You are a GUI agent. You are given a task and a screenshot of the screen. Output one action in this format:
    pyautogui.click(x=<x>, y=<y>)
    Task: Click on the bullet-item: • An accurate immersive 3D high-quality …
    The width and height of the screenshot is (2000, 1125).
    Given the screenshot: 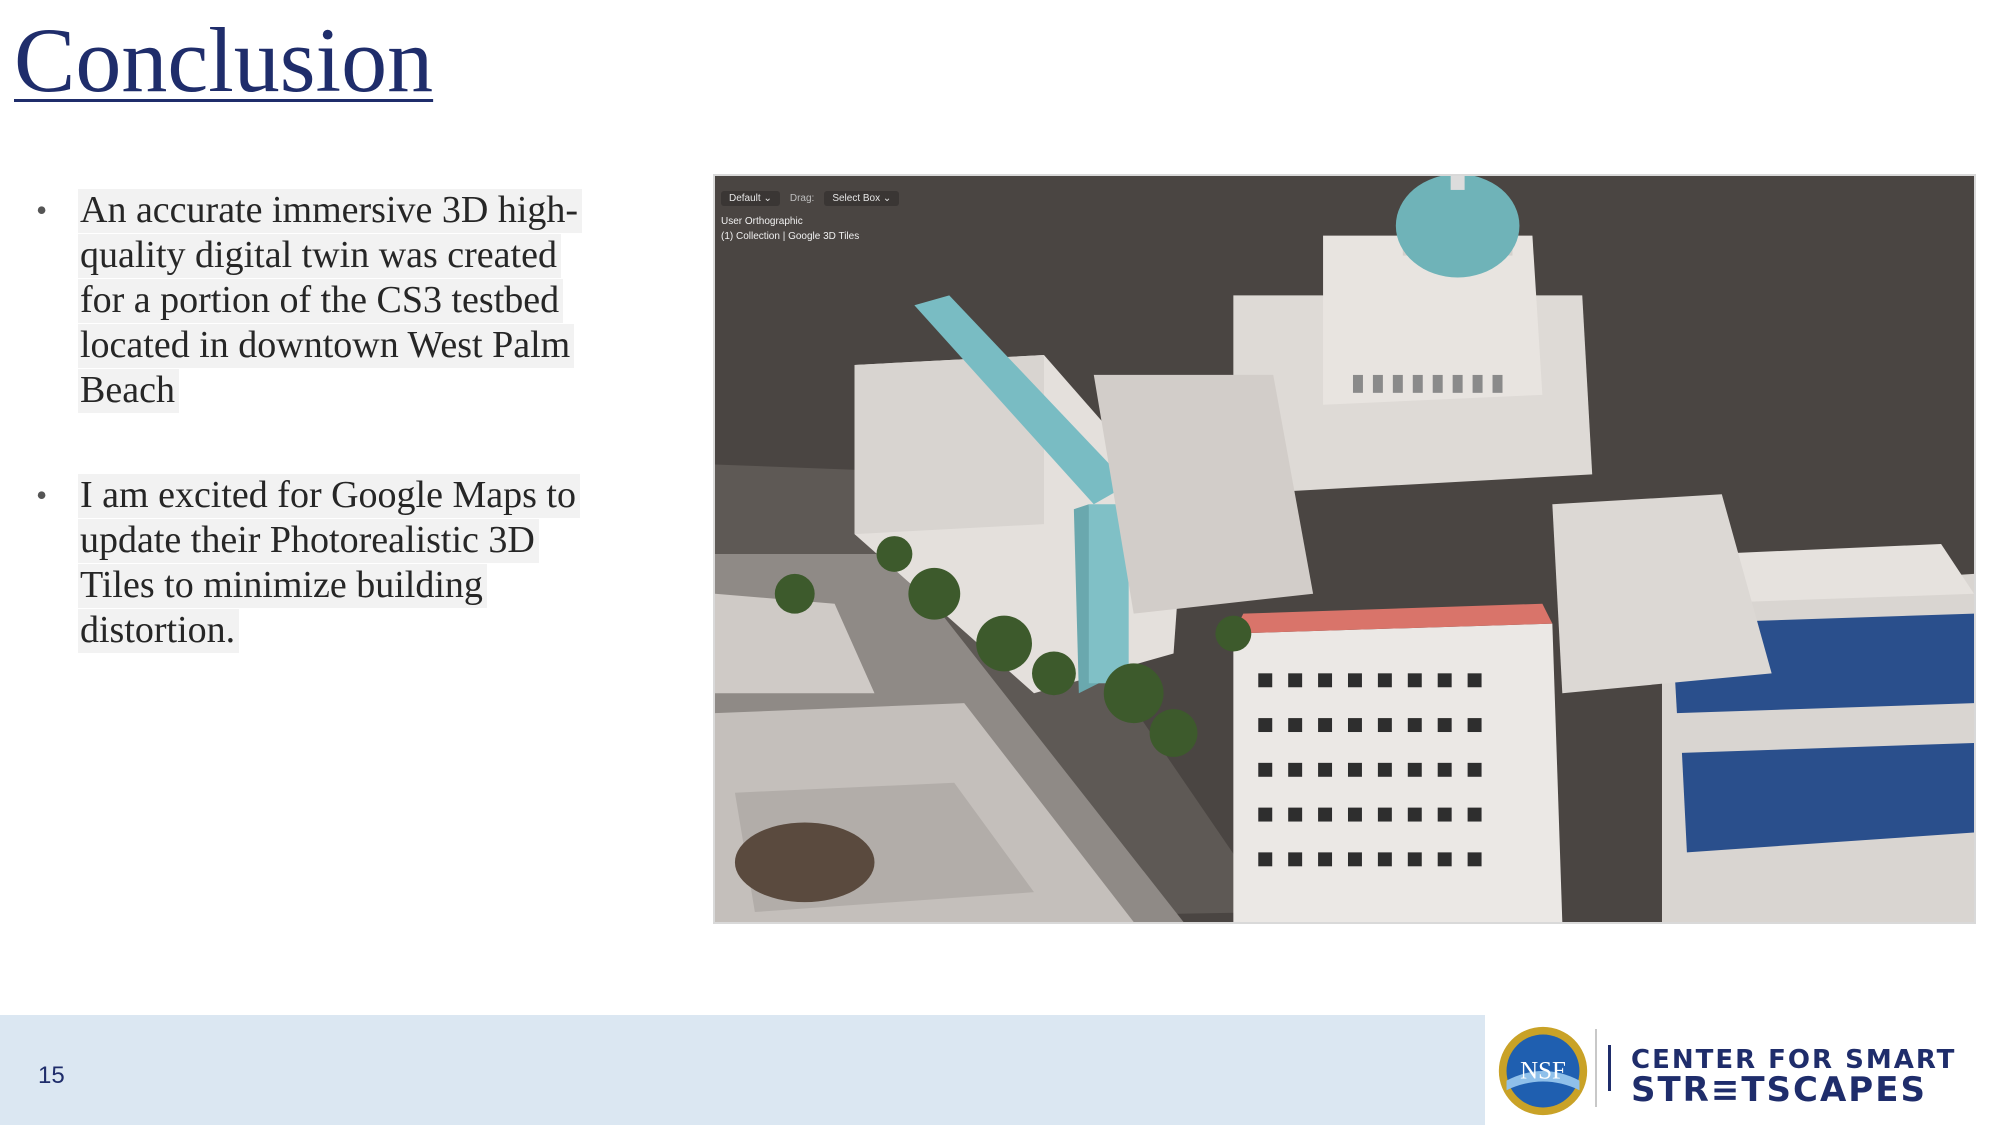 What is the action you would take?
    pyautogui.click(x=316, y=300)
    